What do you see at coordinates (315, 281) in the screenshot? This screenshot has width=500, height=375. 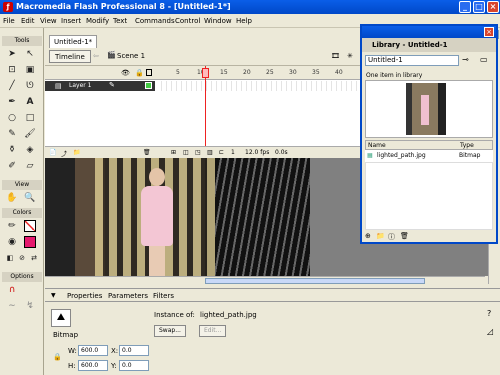 I see `scroll-thumb` at bounding box center [315, 281].